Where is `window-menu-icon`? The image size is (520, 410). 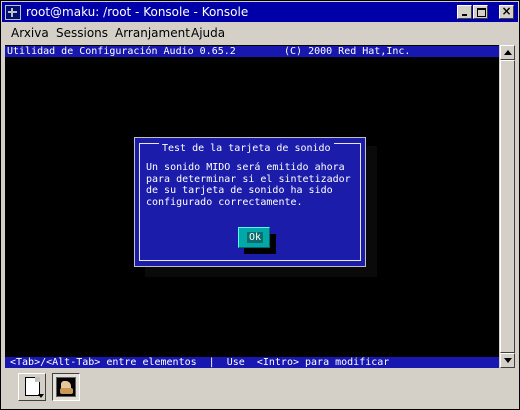
window-menu-icon is located at coordinates (13, 12).